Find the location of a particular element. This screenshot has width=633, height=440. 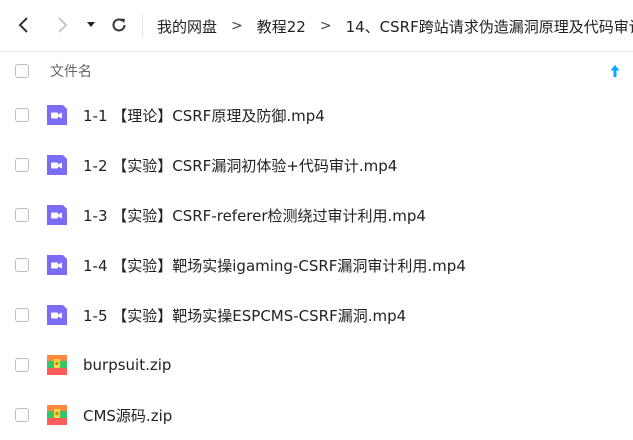

breadcrumb: 我的网盘 > 教程22 > 14、CSRF跨站请求伪造漏洞原理及代码审计 is located at coordinates (395, 26).